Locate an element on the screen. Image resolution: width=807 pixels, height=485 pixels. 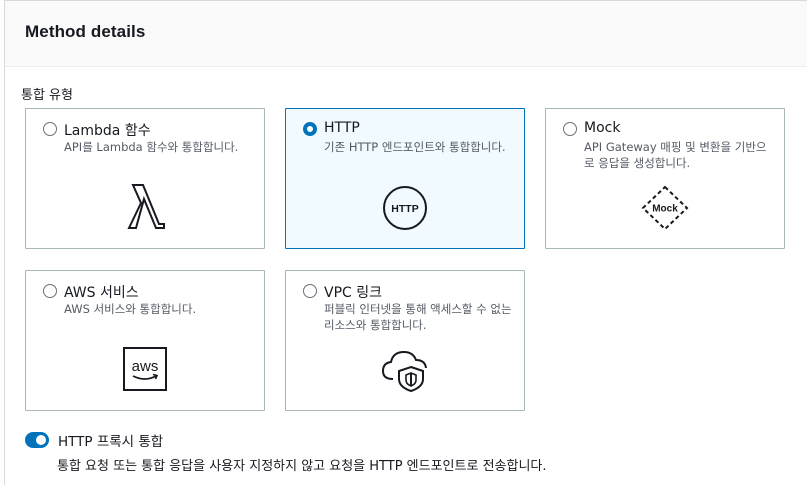
tile-description: 퍼블릭 인터넷을 통해 액세스할 수 없는 리소스와 통합합니다. is located at coordinates (418, 317).